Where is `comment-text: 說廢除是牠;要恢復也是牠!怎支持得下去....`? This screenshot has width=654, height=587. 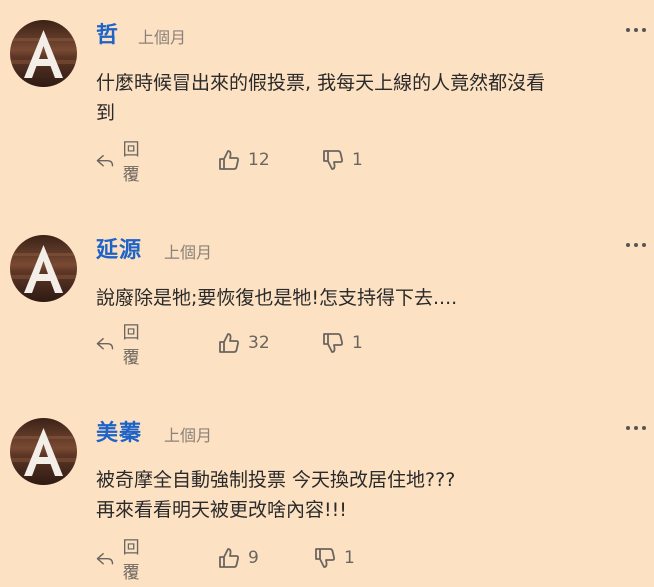
comment-text: 說廢除是牠;要恢復也是牠!怎支持得下去.... is located at coordinates (277, 298).